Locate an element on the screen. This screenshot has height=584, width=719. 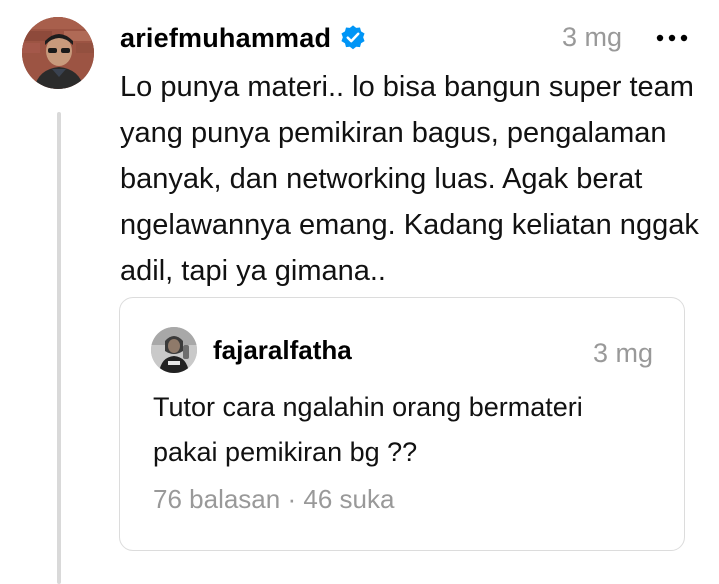
likes-count: 46 suka is located at coordinates (348, 499).